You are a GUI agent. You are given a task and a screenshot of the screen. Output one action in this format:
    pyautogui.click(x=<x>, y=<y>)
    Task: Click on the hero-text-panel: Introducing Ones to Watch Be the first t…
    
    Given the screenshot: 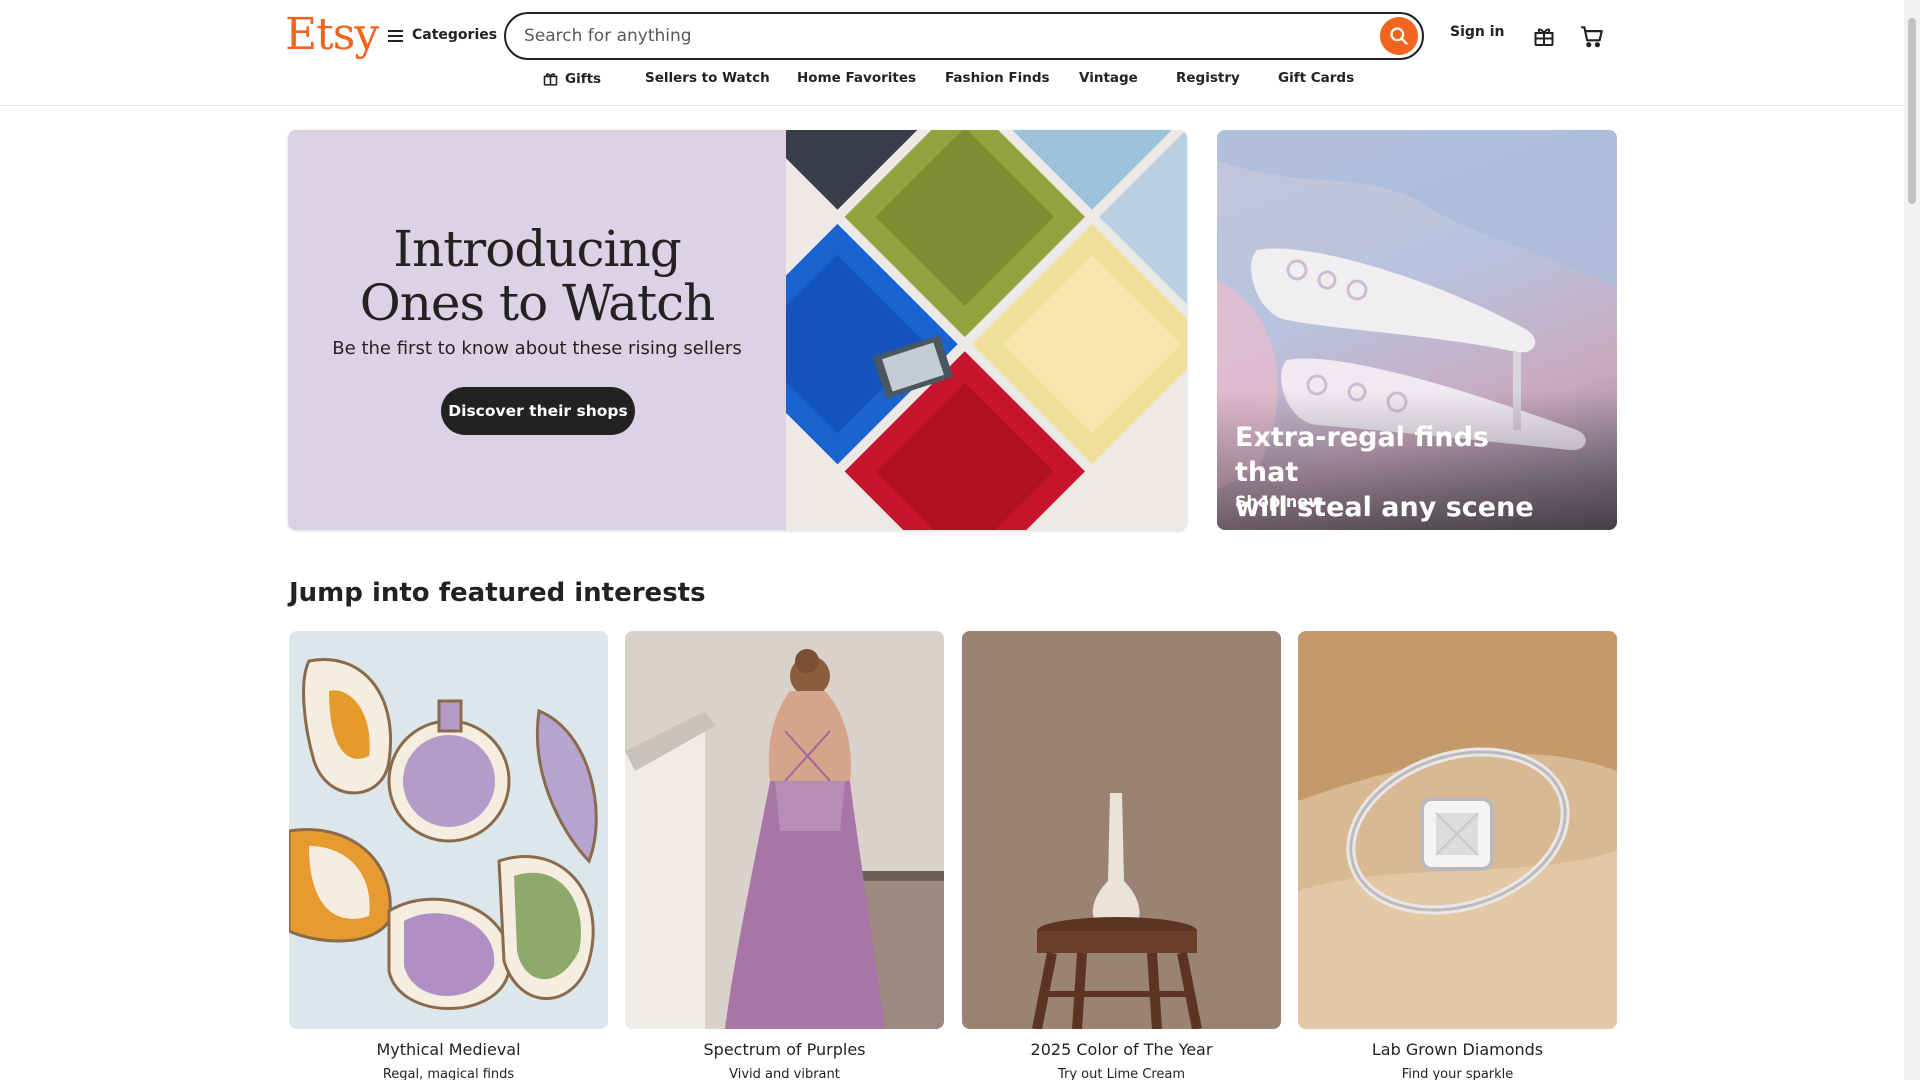 What is the action you would take?
    pyautogui.click(x=537, y=330)
    